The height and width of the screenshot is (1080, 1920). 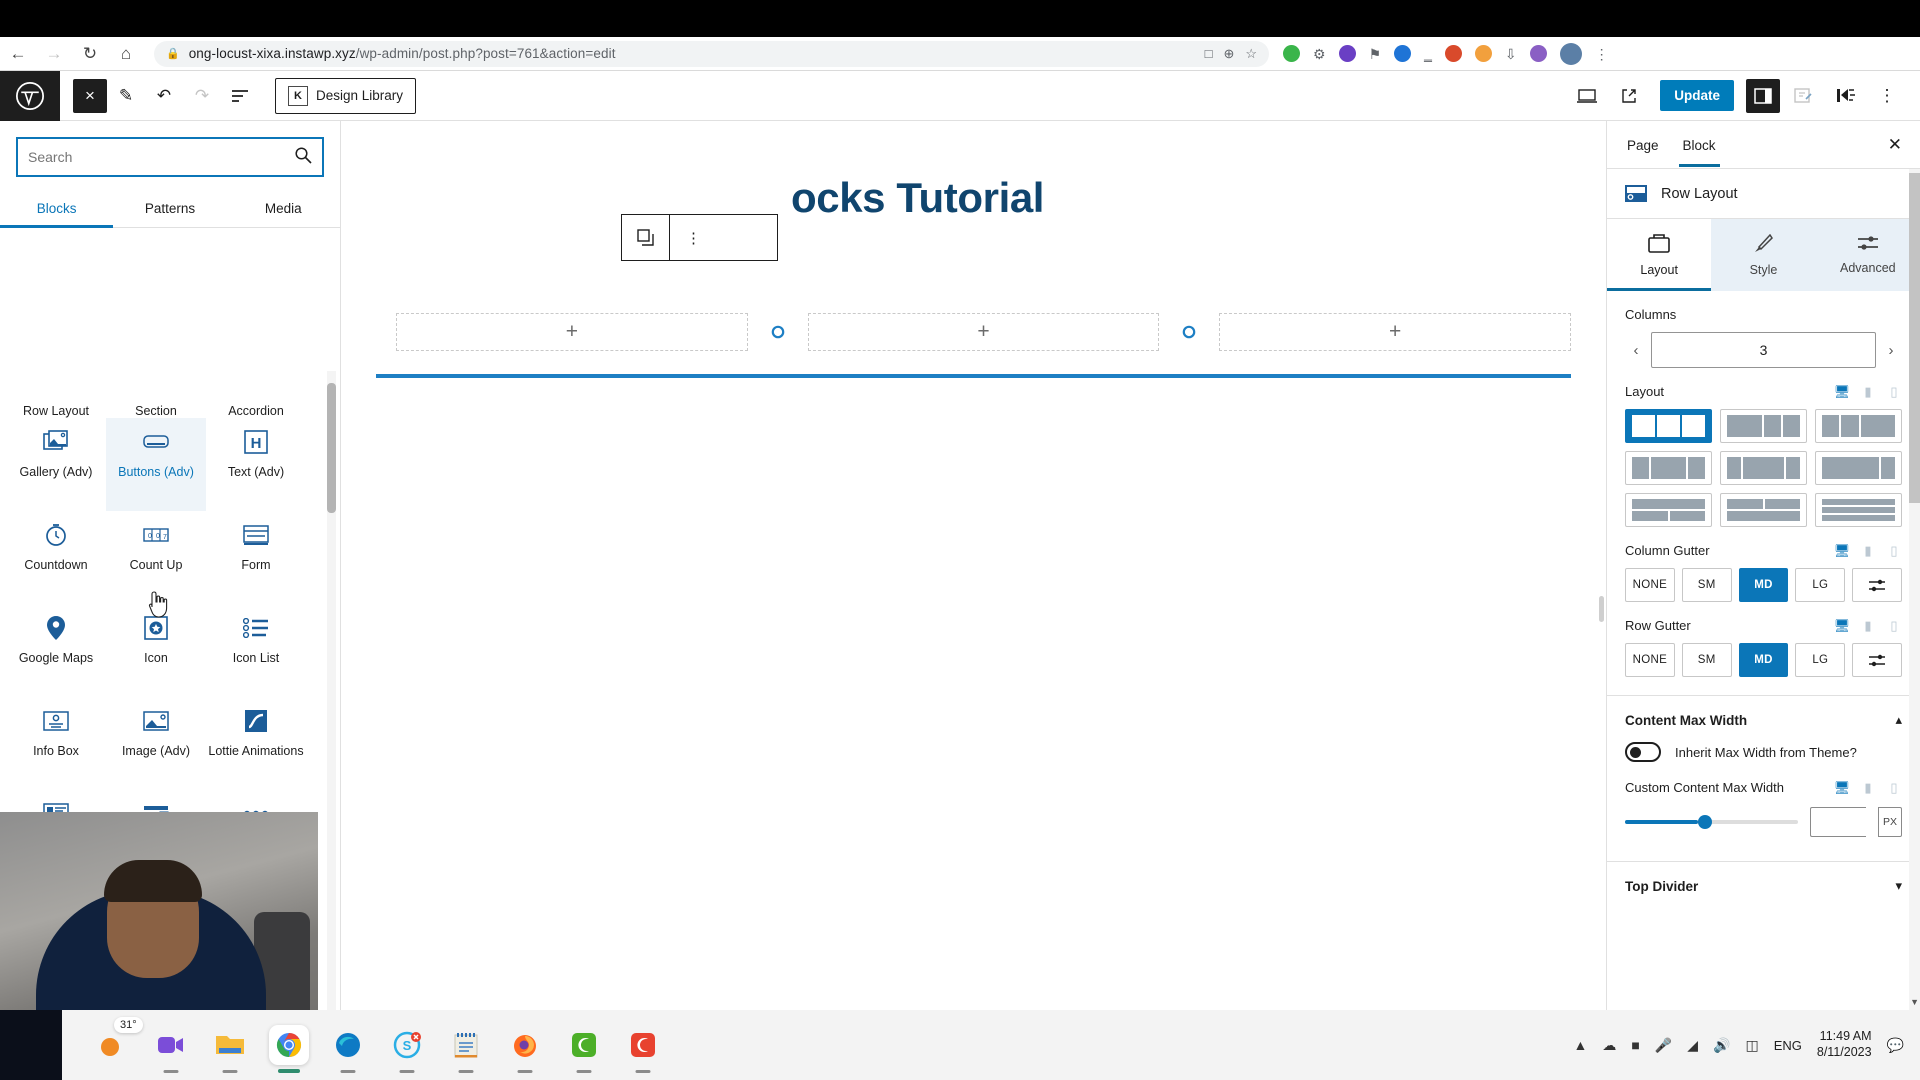 I want to click on avatar, so click(x=1570, y=53).